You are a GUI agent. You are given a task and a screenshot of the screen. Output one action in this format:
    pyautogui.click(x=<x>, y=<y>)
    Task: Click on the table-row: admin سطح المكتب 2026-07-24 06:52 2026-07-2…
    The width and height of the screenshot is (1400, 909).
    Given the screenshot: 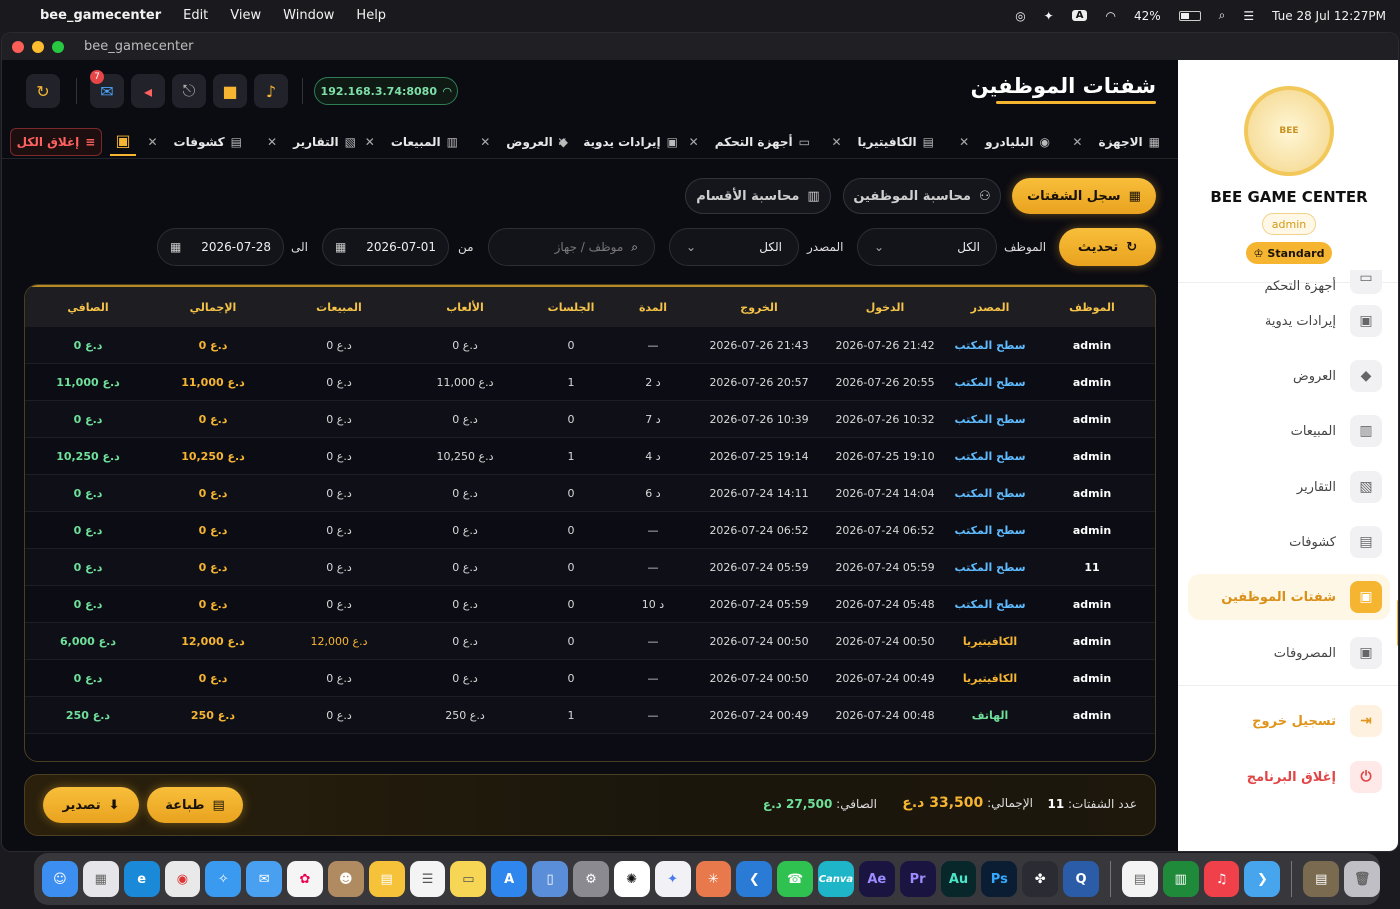 What is the action you would take?
    pyautogui.click(x=590, y=530)
    